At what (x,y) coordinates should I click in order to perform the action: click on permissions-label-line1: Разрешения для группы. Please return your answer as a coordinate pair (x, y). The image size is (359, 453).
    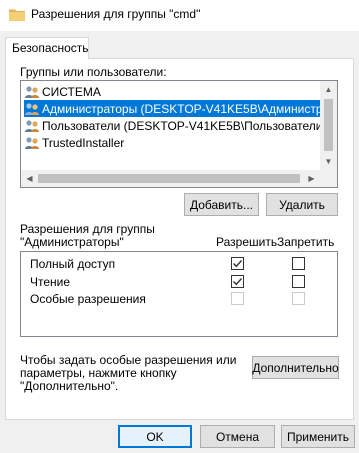
    Looking at the image, I should click on (87, 229).